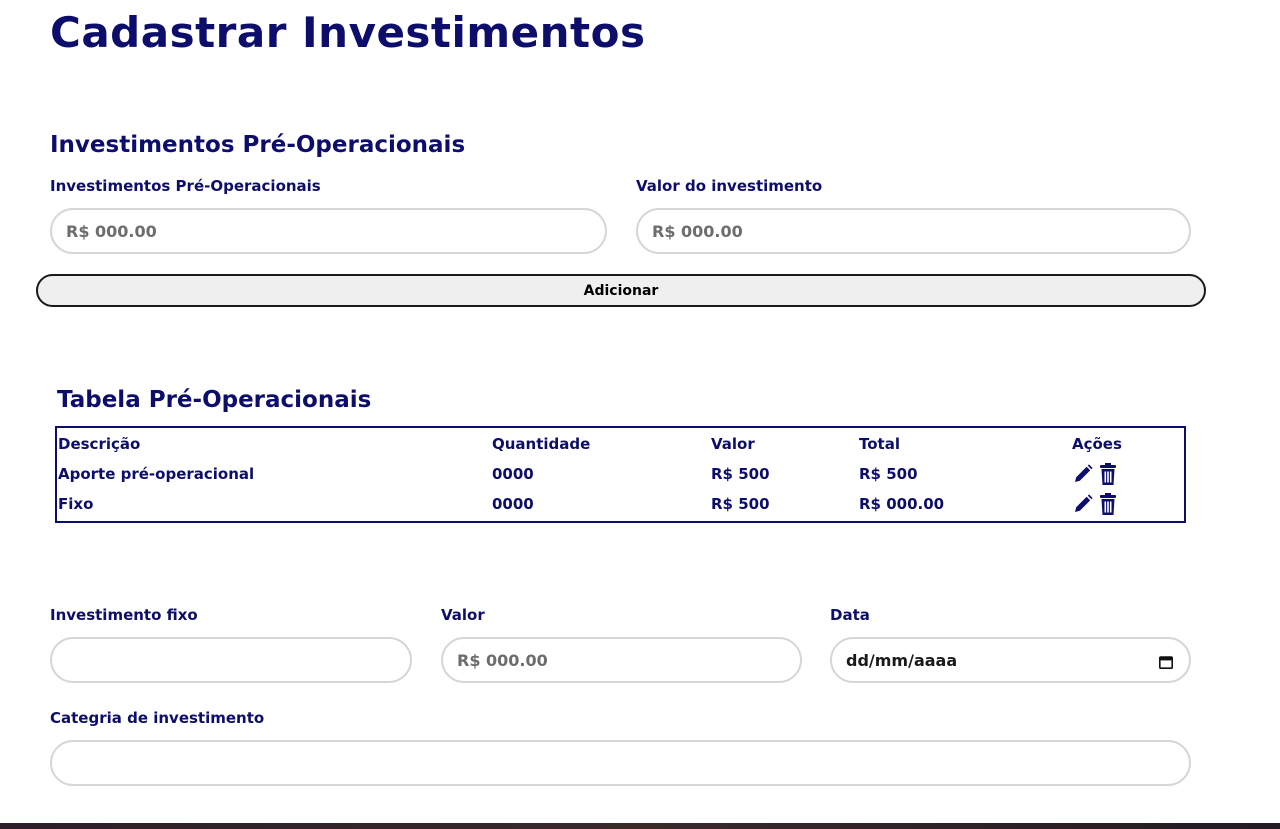 The image size is (1280, 829). Describe the element at coordinates (850, 615) in the screenshot. I see `date-label: Data` at that location.